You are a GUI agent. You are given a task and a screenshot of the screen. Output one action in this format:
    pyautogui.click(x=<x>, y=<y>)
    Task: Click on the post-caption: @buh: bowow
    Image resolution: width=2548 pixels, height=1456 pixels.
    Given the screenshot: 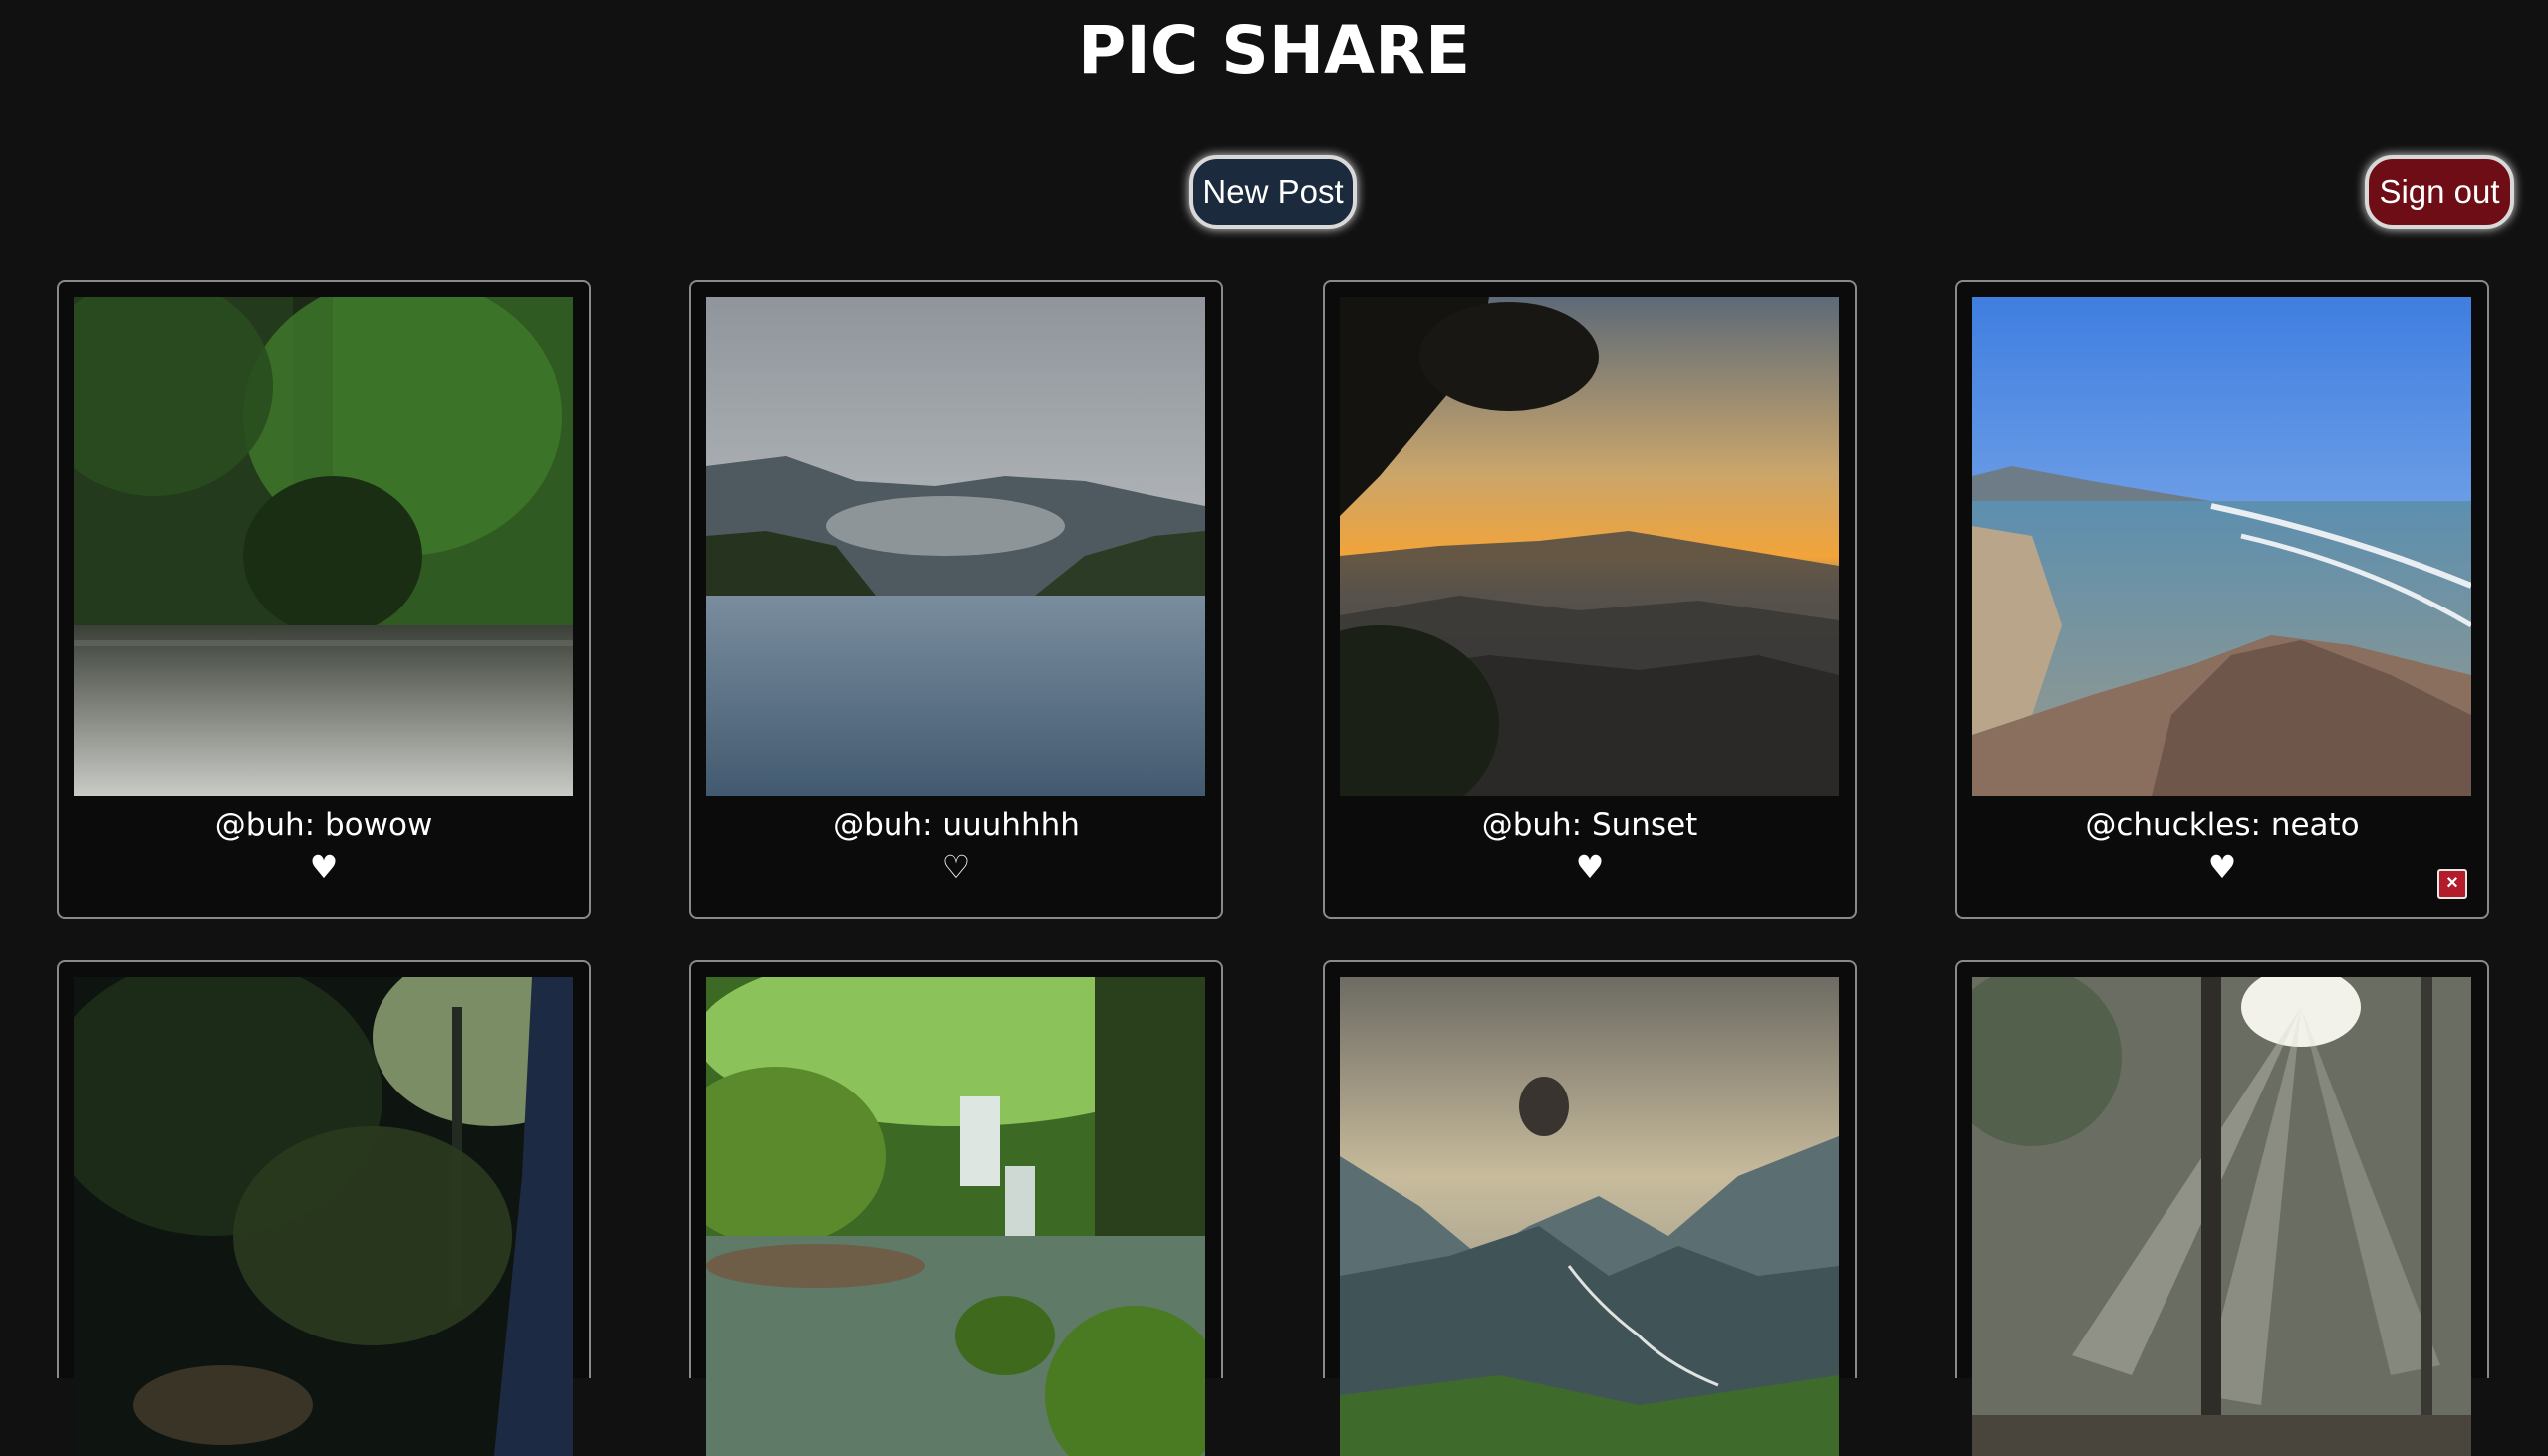 What is the action you would take?
    pyautogui.click(x=324, y=825)
    